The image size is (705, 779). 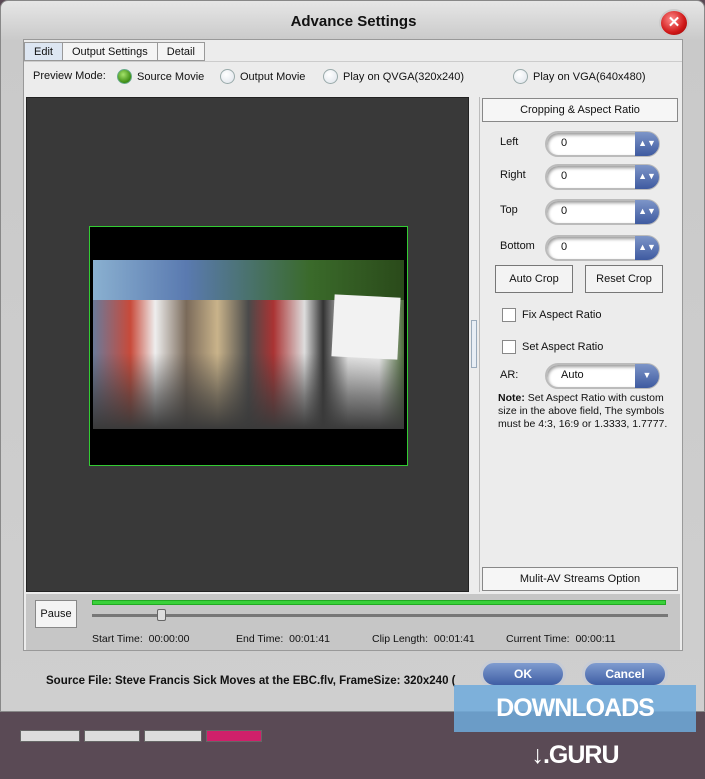 I want to click on checkbox-label: Fix Aspect Ratio, so click(x=562, y=315).